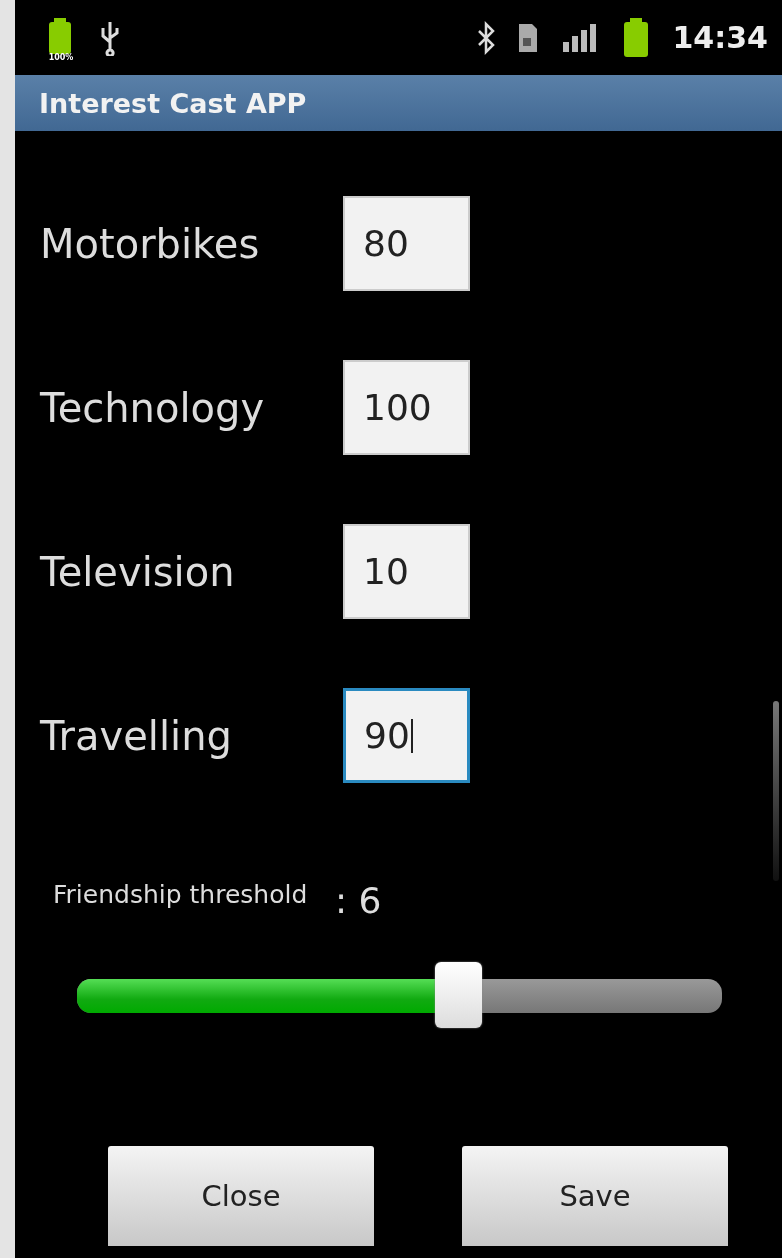  What do you see at coordinates (150, 243) in the screenshot?
I see `interest-label: Motorbikes` at bounding box center [150, 243].